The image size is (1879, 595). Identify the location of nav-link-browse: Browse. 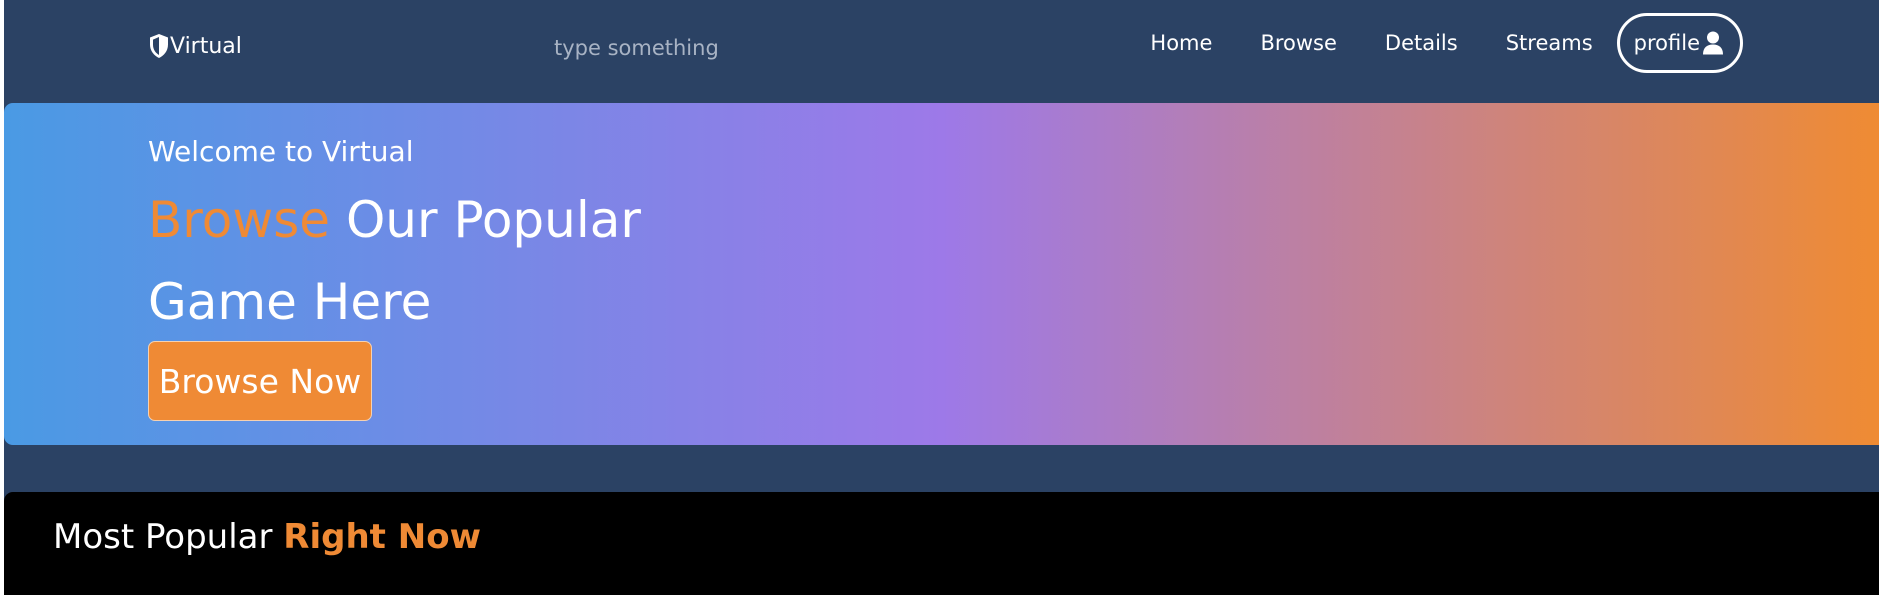
(1298, 43).